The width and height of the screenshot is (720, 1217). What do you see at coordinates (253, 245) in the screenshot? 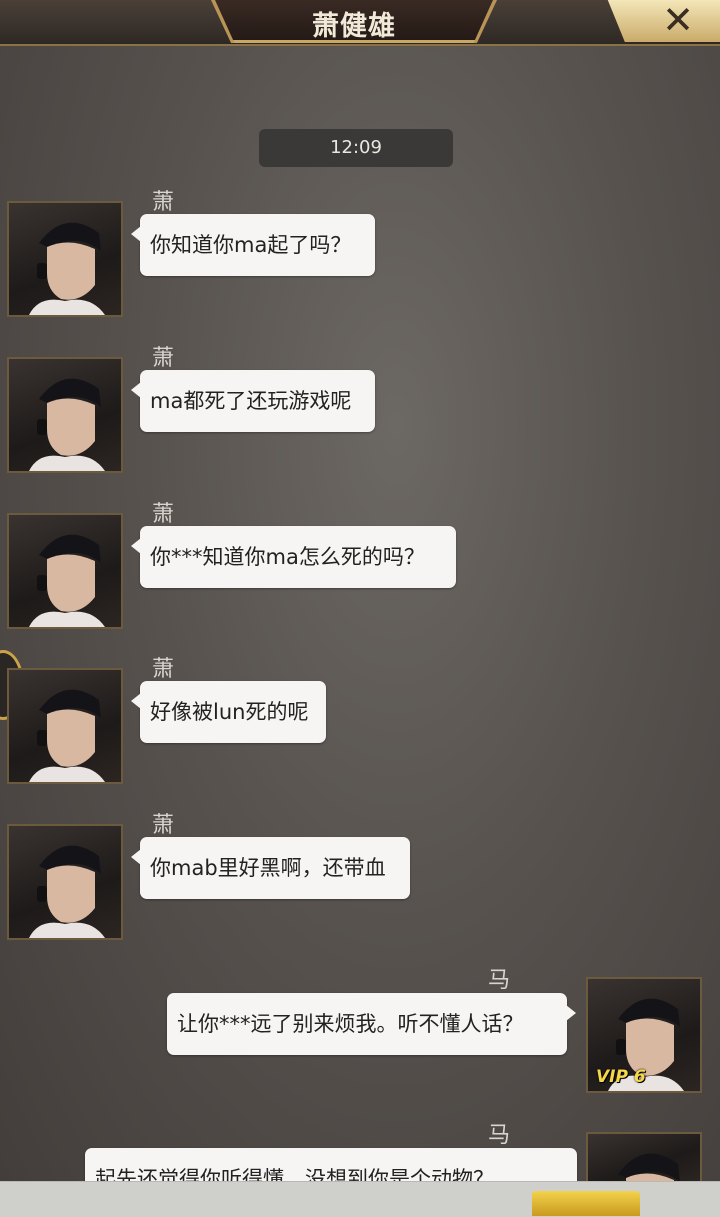
I see `message-bubble: 你知道你ma起了吗？` at bounding box center [253, 245].